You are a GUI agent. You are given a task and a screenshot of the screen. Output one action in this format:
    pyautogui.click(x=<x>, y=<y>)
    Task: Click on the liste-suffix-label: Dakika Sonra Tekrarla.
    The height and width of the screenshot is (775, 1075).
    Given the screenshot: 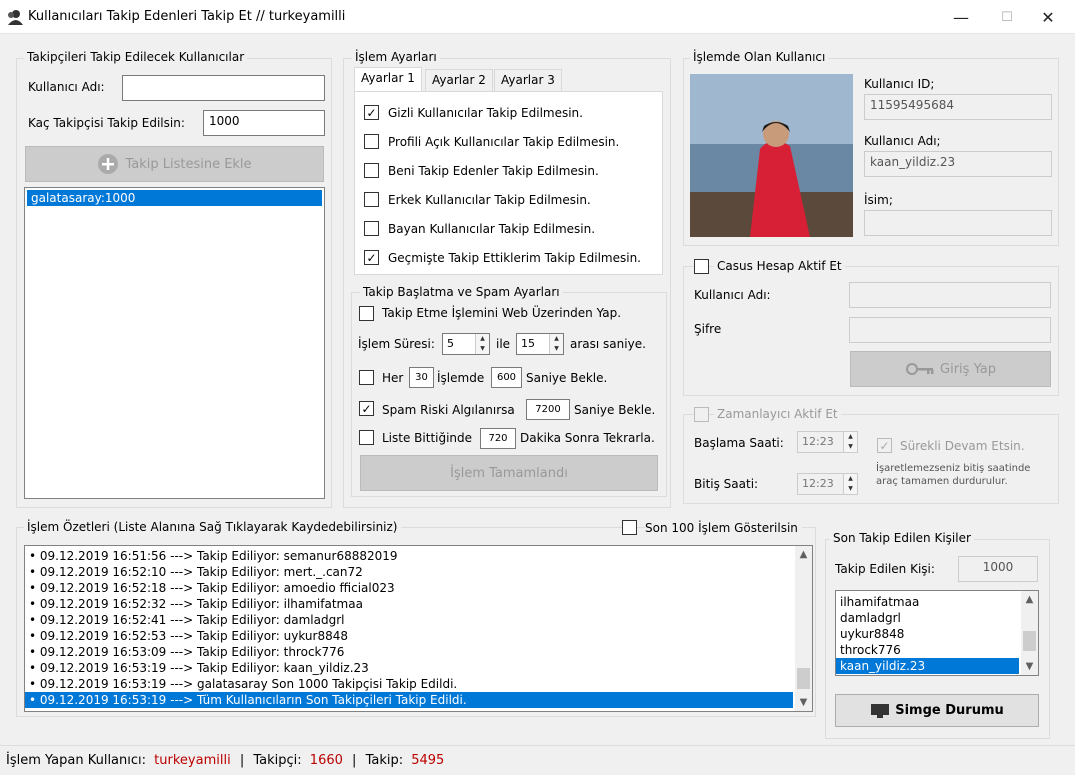 What is the action you would take?
    pyautogui.click(x=587, y=438)
    